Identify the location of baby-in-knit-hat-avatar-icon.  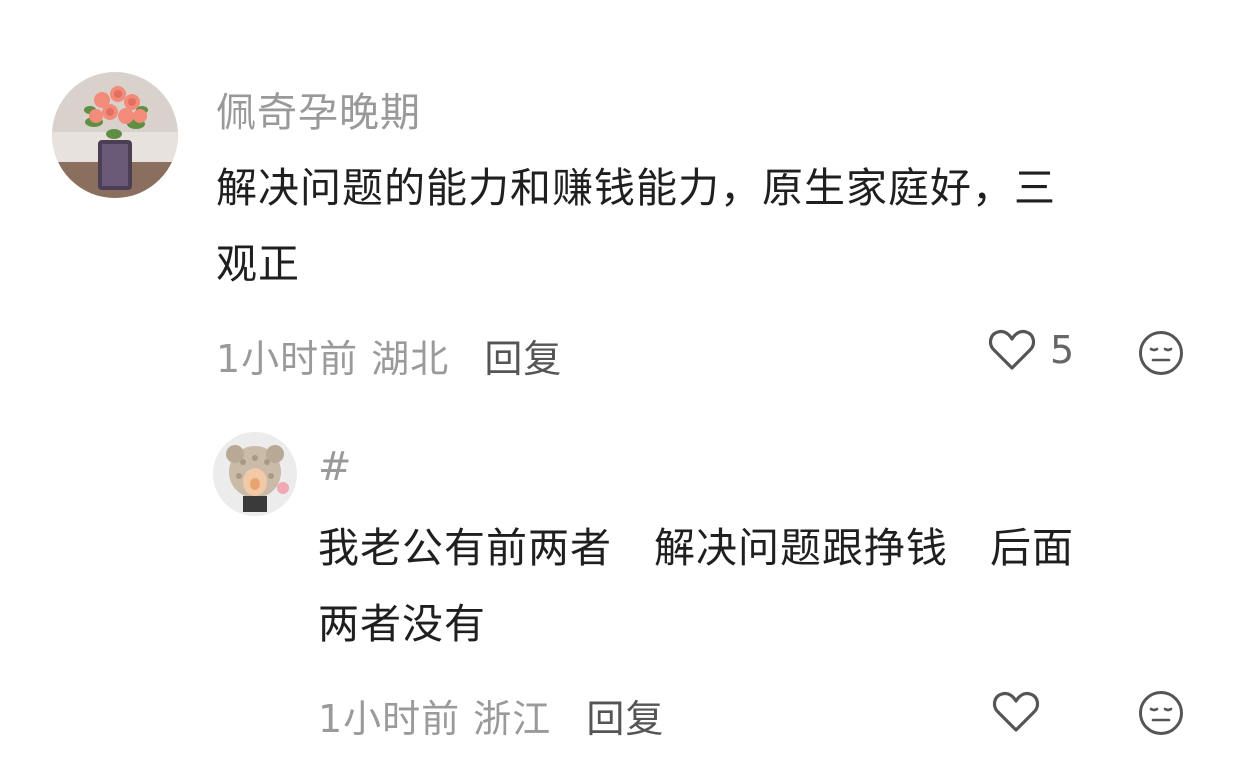
(255, 474).